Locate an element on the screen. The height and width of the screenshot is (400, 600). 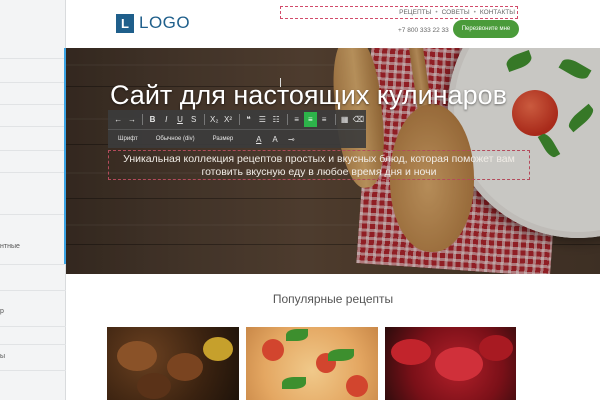
logo: L LOGO is located at coordinates (153, 23).